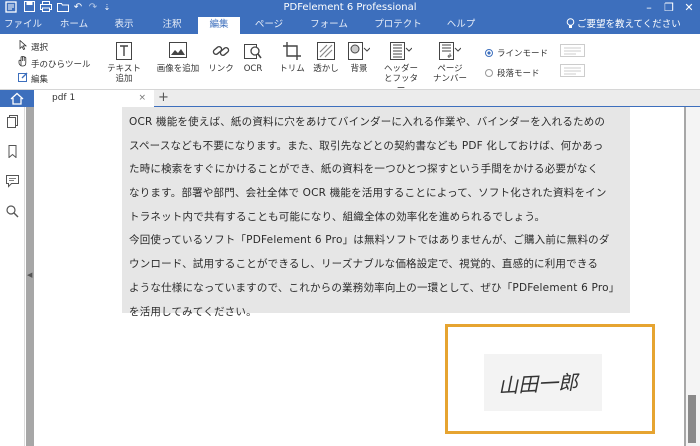 Image resolution: width=700 pixels, height=446 pixels. What do you see at coordinates (12, 211) in the screenshot?
I see `search-icon` at bounding box center [12, 211].